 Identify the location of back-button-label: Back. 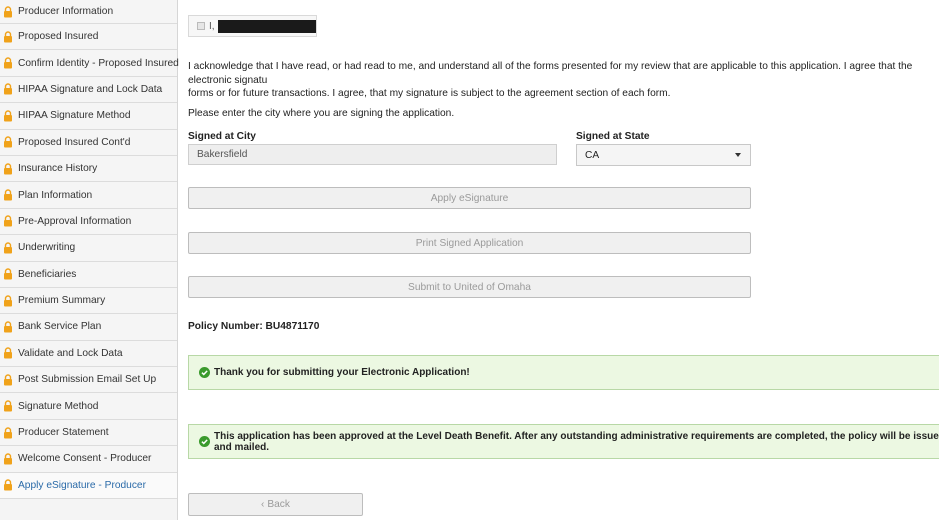
(278, 504).